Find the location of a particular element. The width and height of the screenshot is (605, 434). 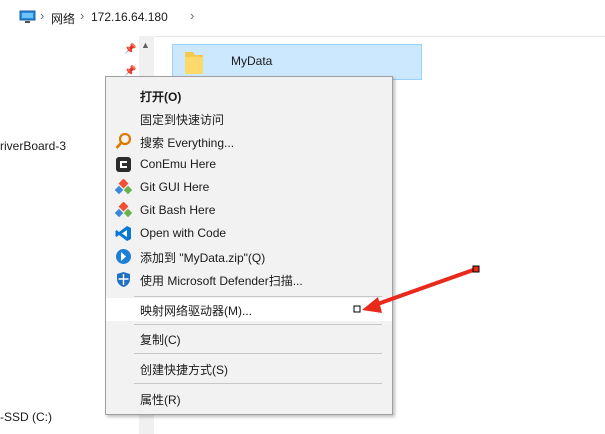

menu-item-open-with-code: Open with Code is located at coordinates (249, 233).